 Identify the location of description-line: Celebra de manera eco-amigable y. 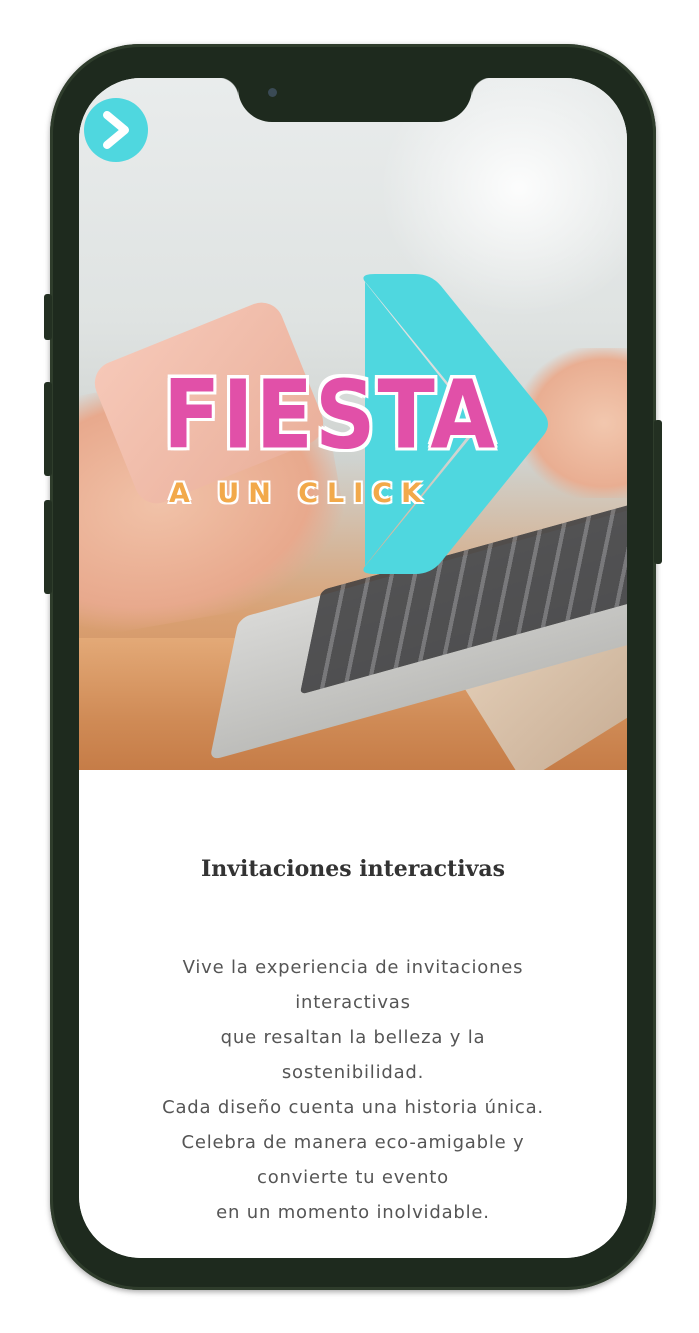
(353, 1142).